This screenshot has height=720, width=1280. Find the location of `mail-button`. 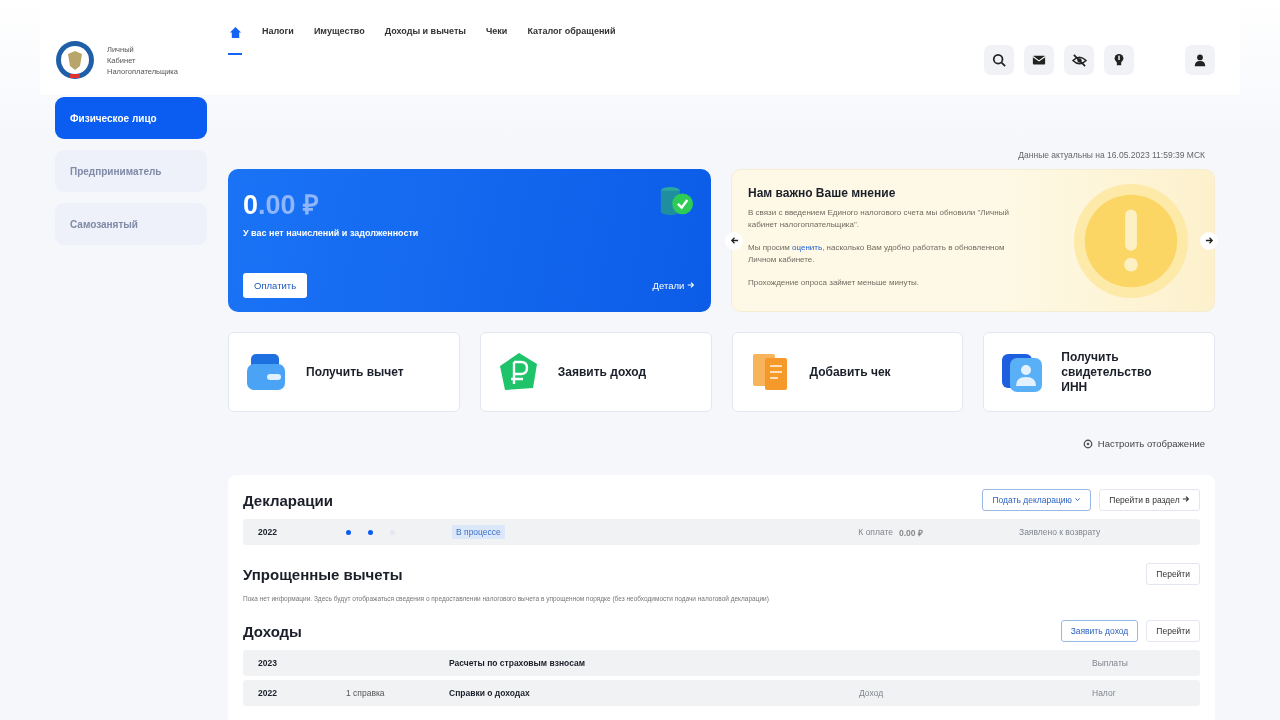

mail-button is located at coordinates (1039, 60).